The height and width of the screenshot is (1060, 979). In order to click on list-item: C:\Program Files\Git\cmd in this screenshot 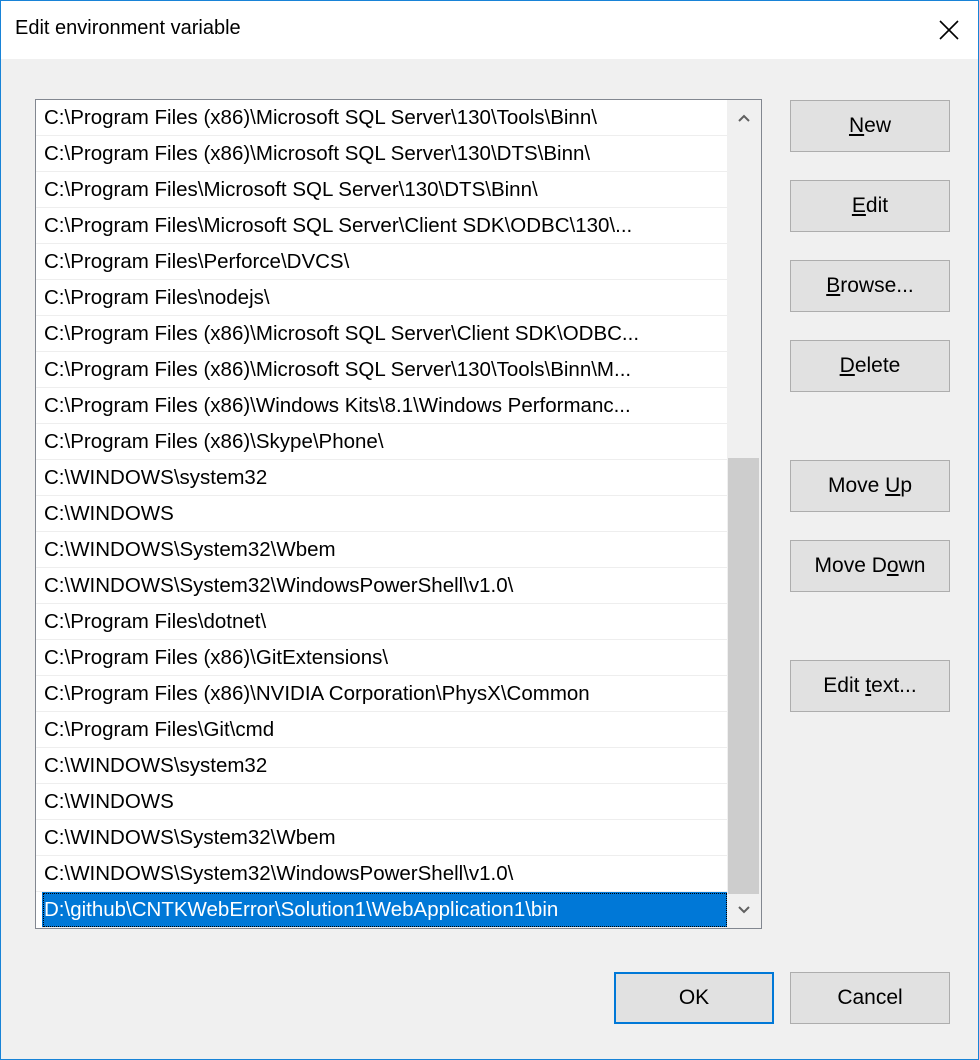, I will do `click(382, 730)`.